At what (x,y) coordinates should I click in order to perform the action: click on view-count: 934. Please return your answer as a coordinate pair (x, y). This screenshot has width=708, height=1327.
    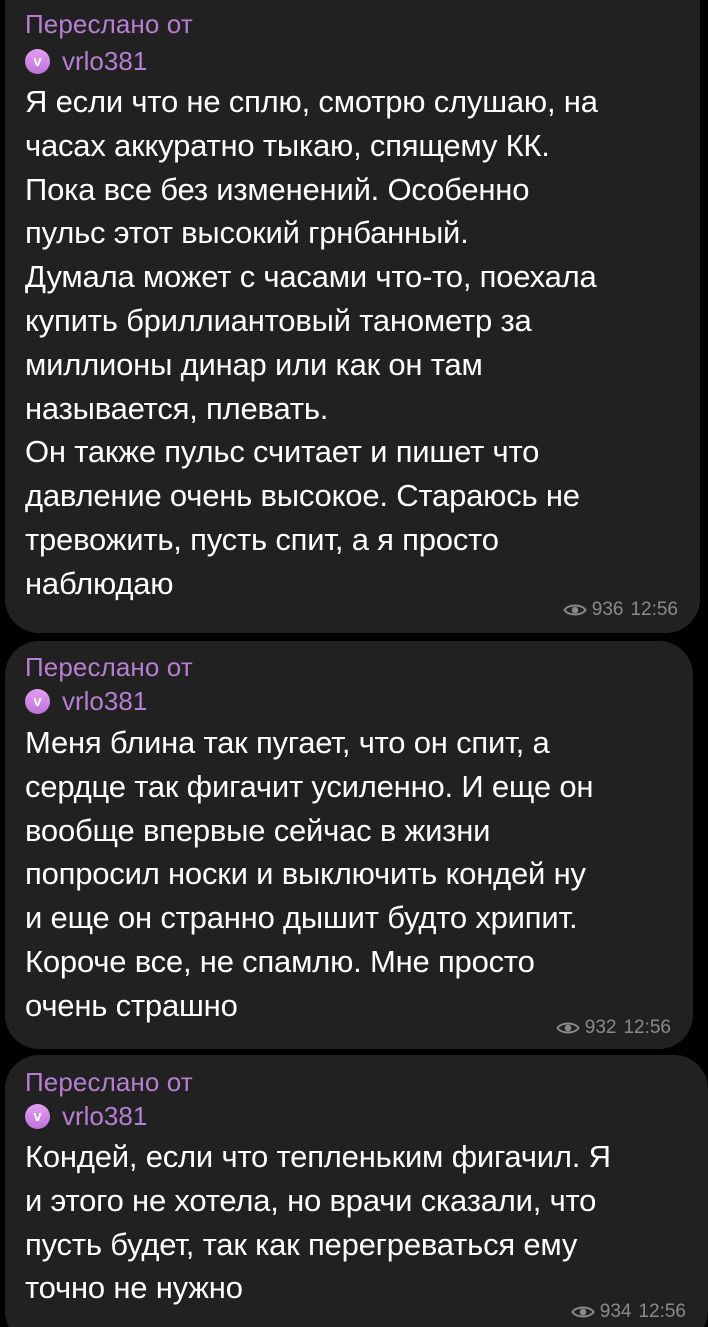
    Looking at the image, I should click on (615, 1311).